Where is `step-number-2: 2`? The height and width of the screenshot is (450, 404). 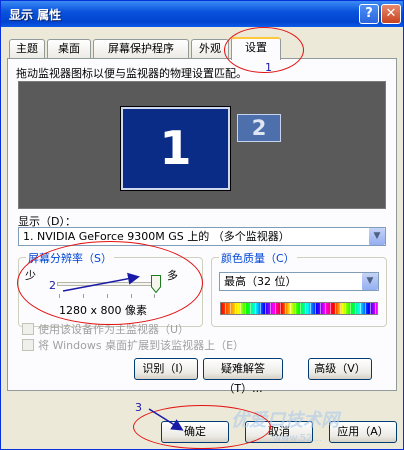
step-number-2: 2 is located at coordinates (52, 285).